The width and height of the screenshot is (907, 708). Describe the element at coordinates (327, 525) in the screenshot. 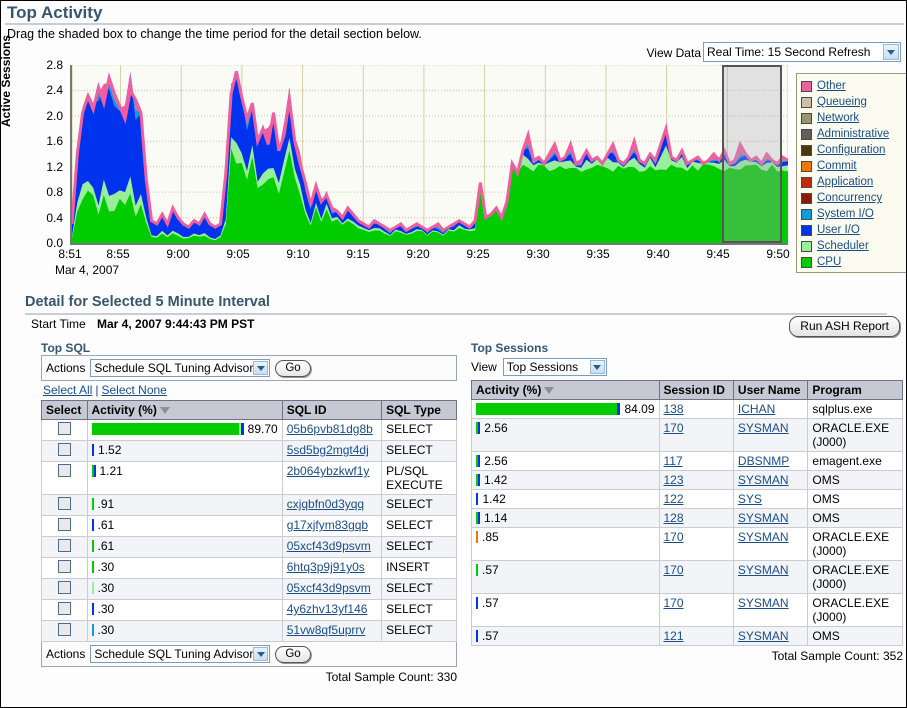

I see `sql-id-link: g17xjfym83gqb` at that location.